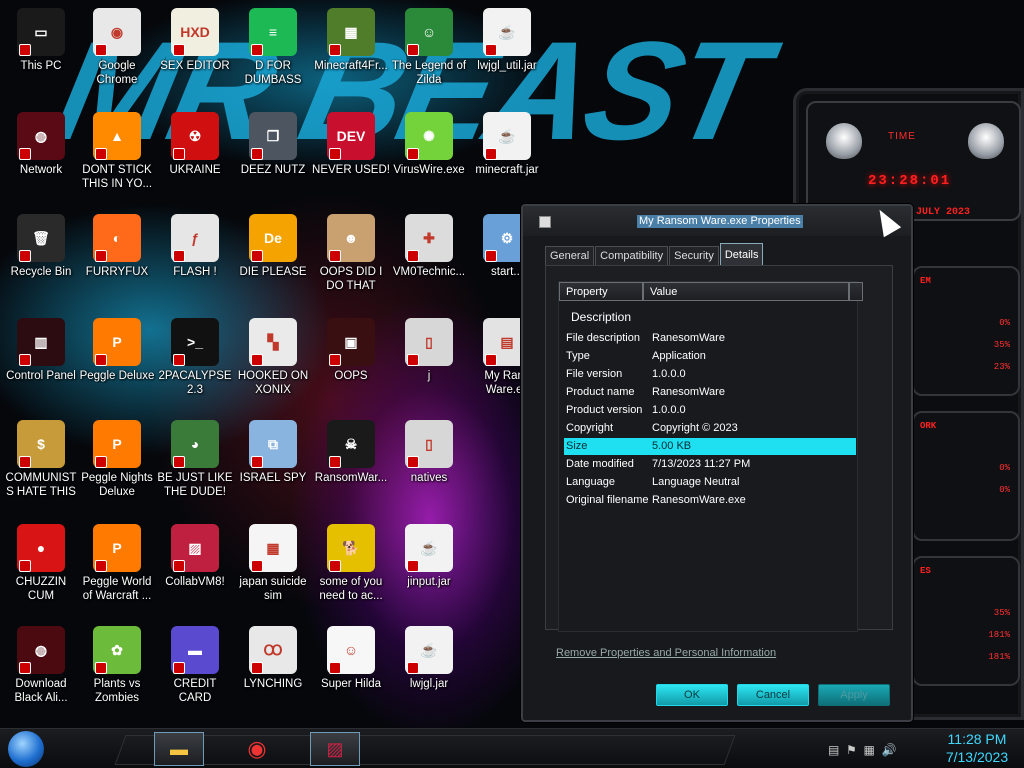 This screenshot has height=768, width=1024. I want to click on desktop-icon: 🗑 Recycle Bin, so click(41, 246).